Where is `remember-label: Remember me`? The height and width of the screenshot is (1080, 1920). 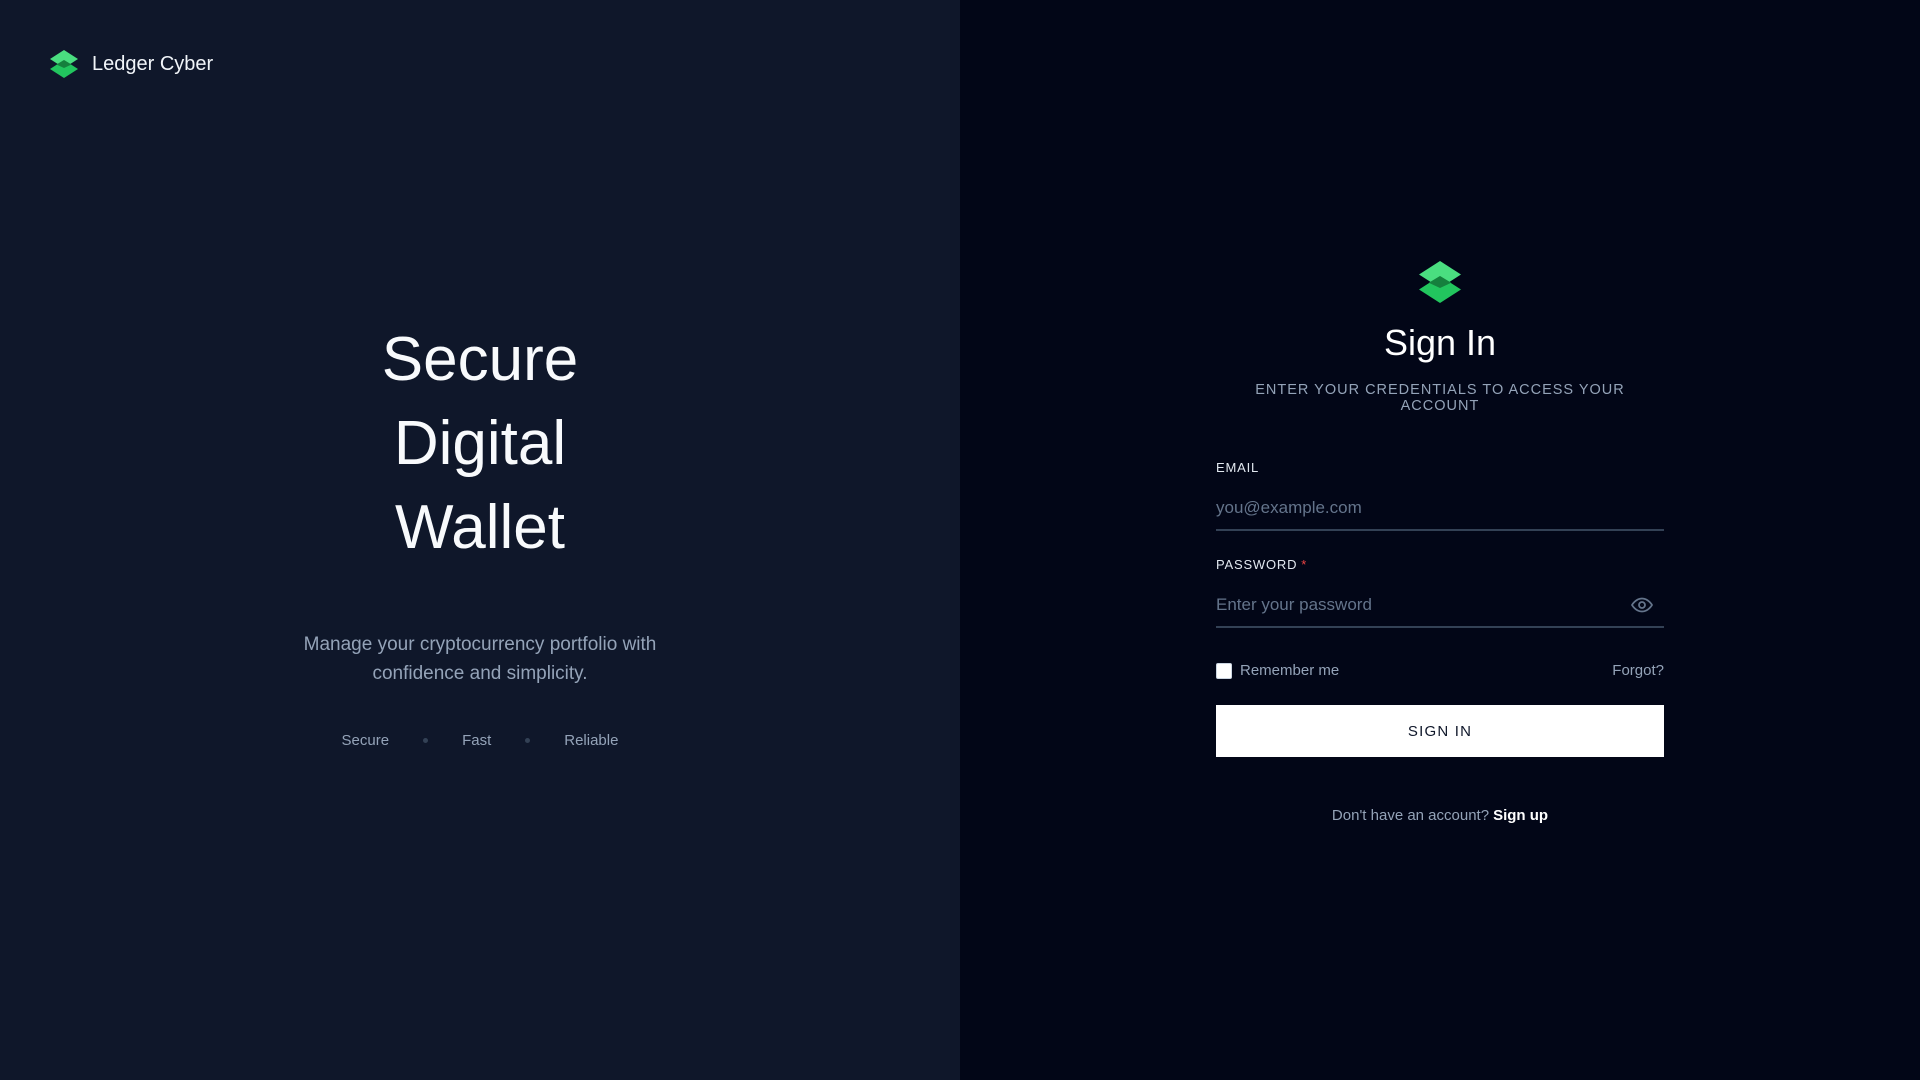
remember-label: Remember me is located at coordinates (1290, 670).